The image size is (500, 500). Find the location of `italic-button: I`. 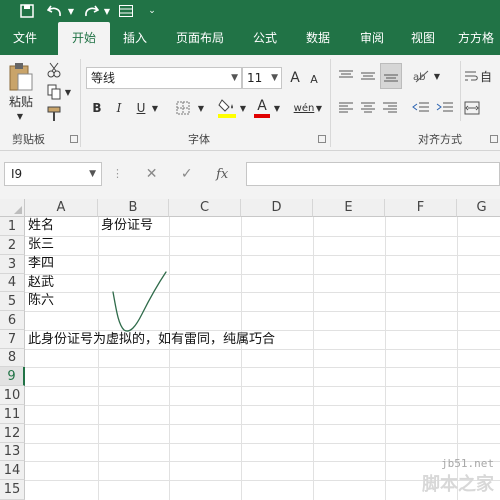

italic-button: I is located at coordinates (119, 108).